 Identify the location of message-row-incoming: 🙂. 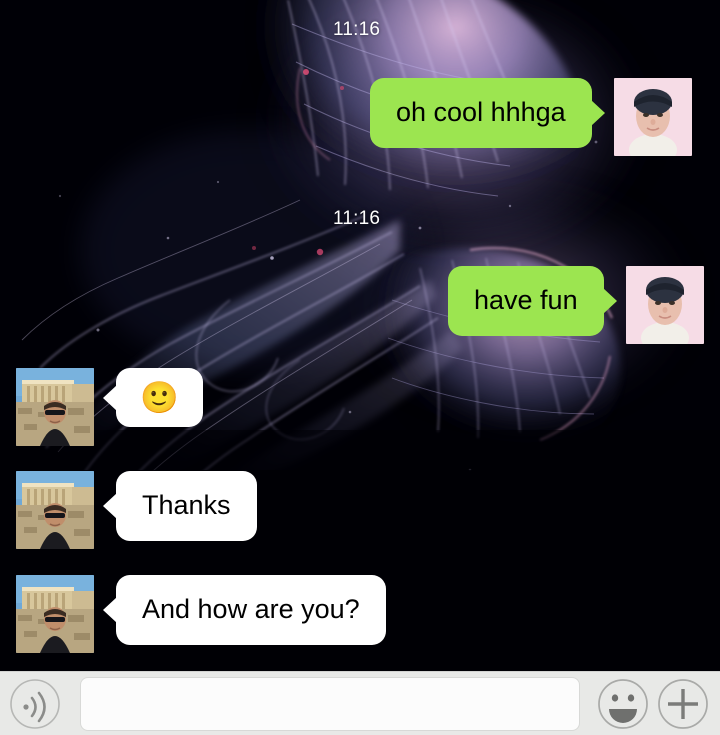
(109, 407).